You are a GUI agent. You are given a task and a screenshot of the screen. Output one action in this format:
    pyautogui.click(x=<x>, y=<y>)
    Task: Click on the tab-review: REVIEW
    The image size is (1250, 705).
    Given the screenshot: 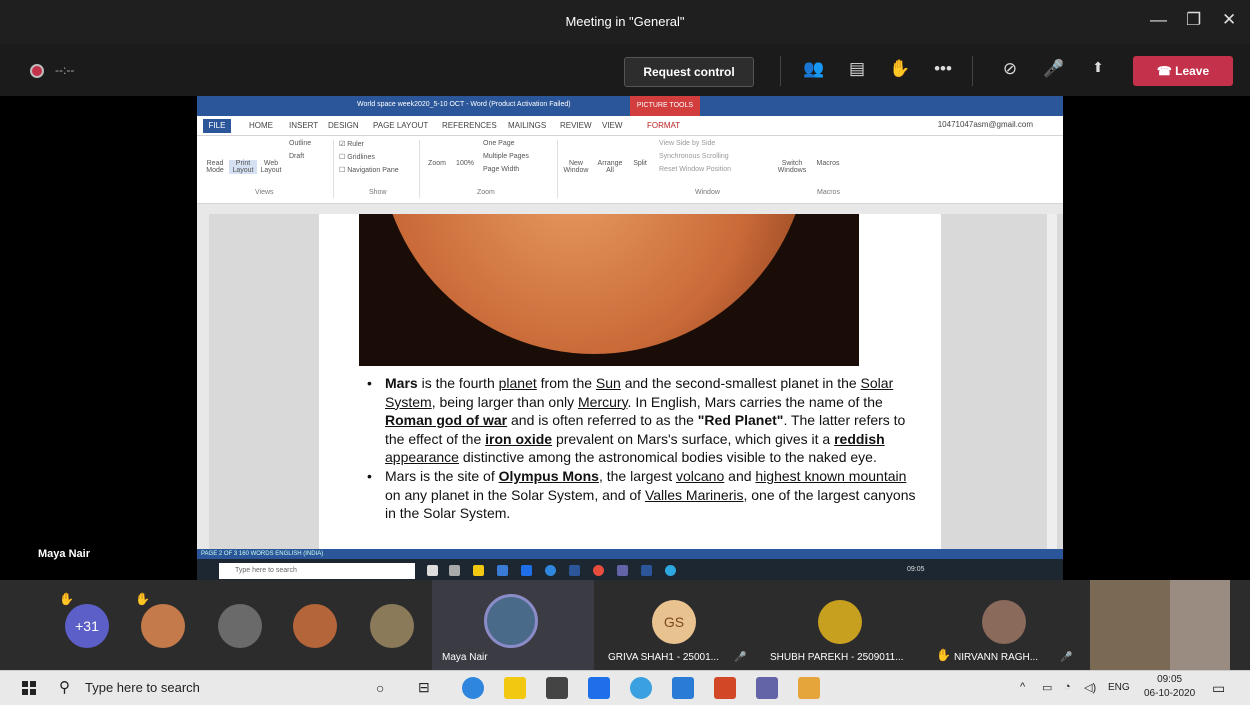 What is the action you would take?
    pyautogui.click(x=576, y=125)
    